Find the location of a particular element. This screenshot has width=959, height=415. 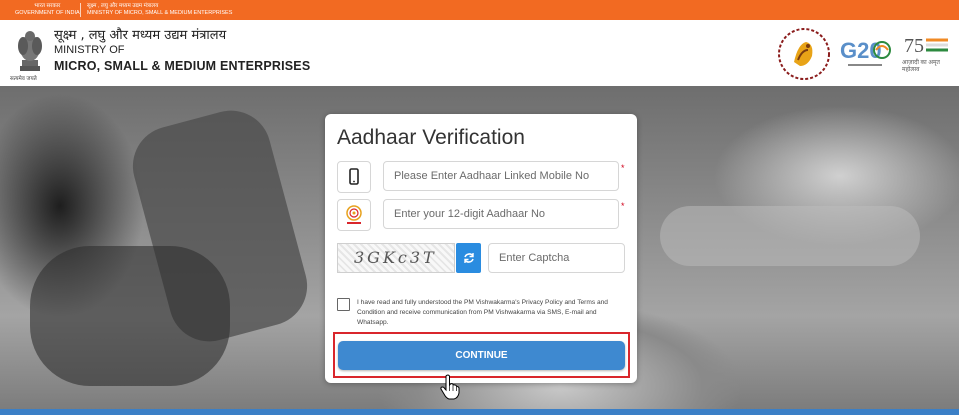

captcha-input is located at coordinates (556, 258).